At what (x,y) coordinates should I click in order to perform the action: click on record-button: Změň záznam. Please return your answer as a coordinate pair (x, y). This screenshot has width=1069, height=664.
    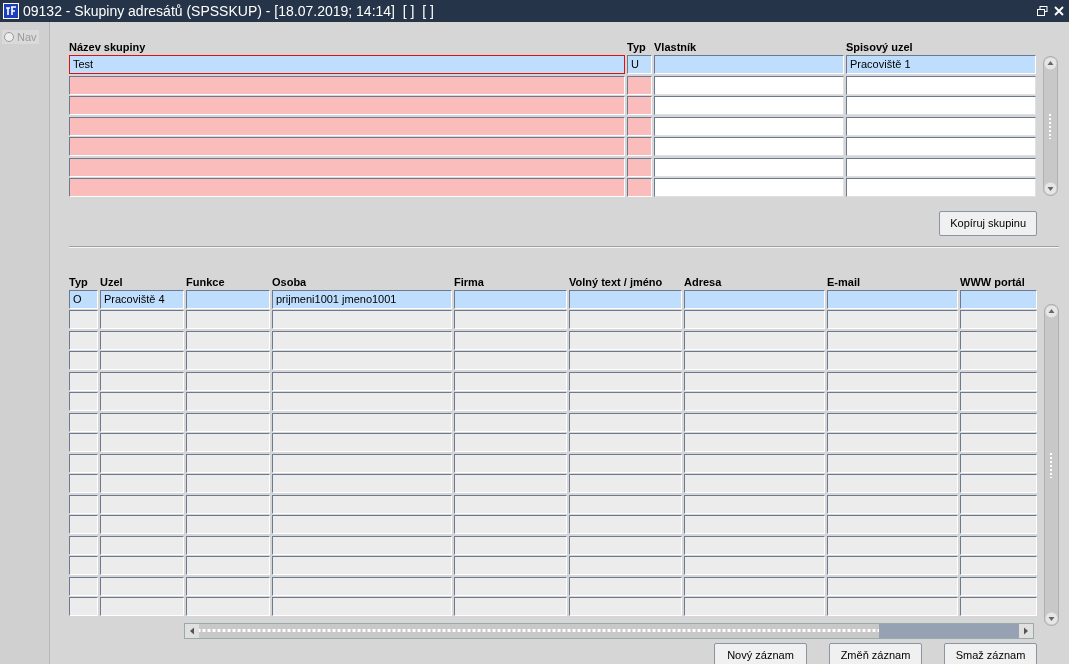
    Looking at the image, I should click on (875, 653).